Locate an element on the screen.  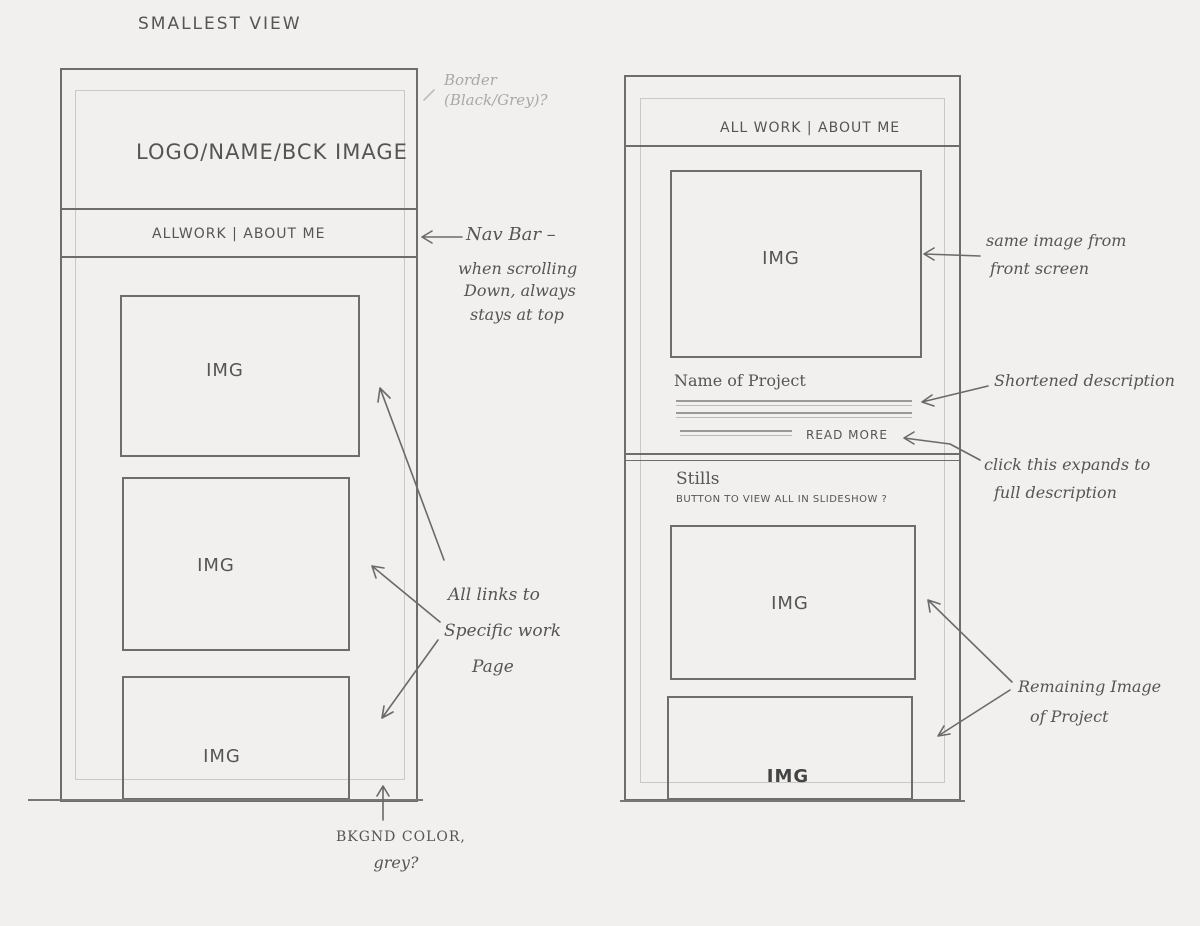
border-arrow is located at coordinates (429, 95).